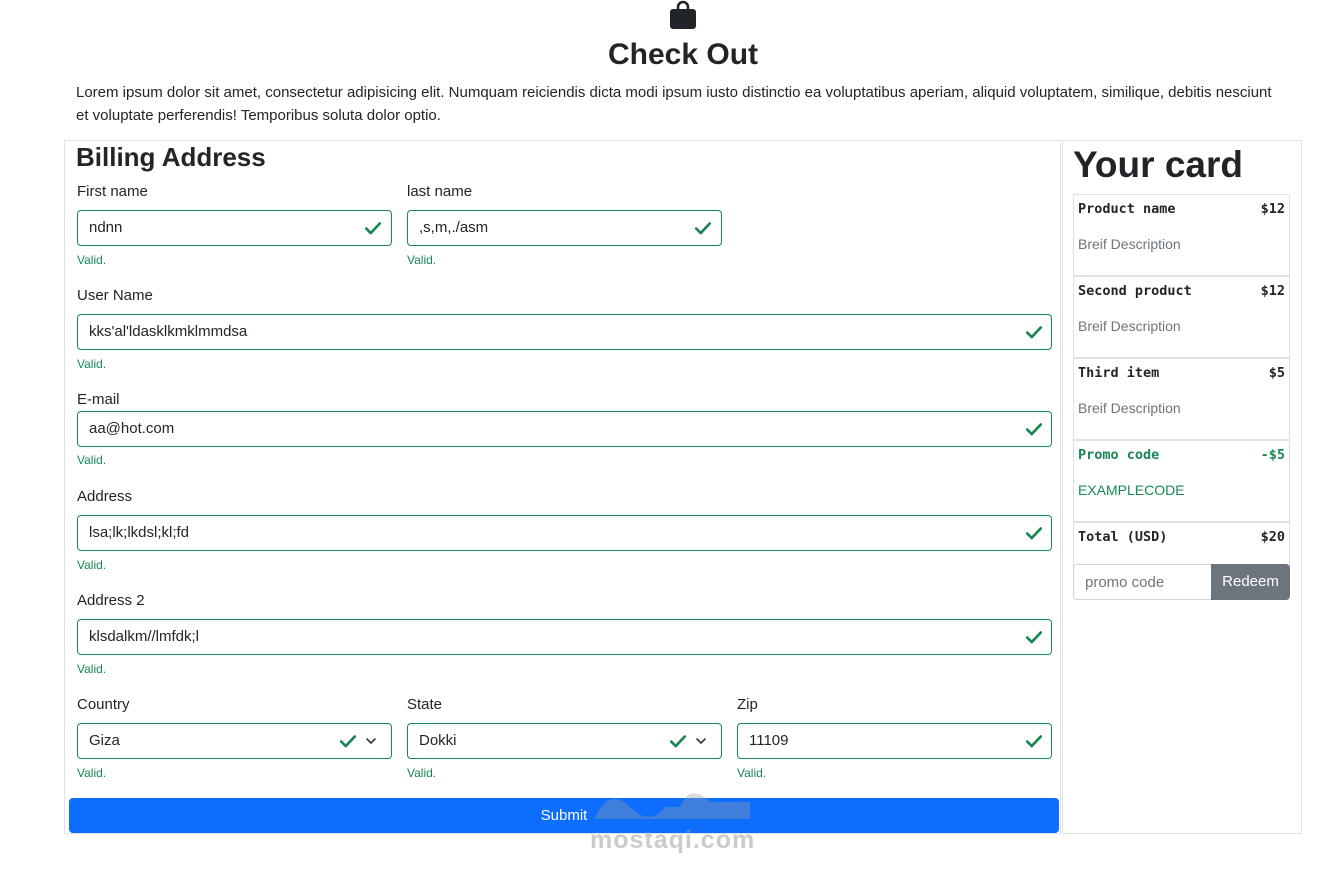 The width and height of the screenshot is (1342, 872). I want to click on country-value: Giza, so click(104, 740).